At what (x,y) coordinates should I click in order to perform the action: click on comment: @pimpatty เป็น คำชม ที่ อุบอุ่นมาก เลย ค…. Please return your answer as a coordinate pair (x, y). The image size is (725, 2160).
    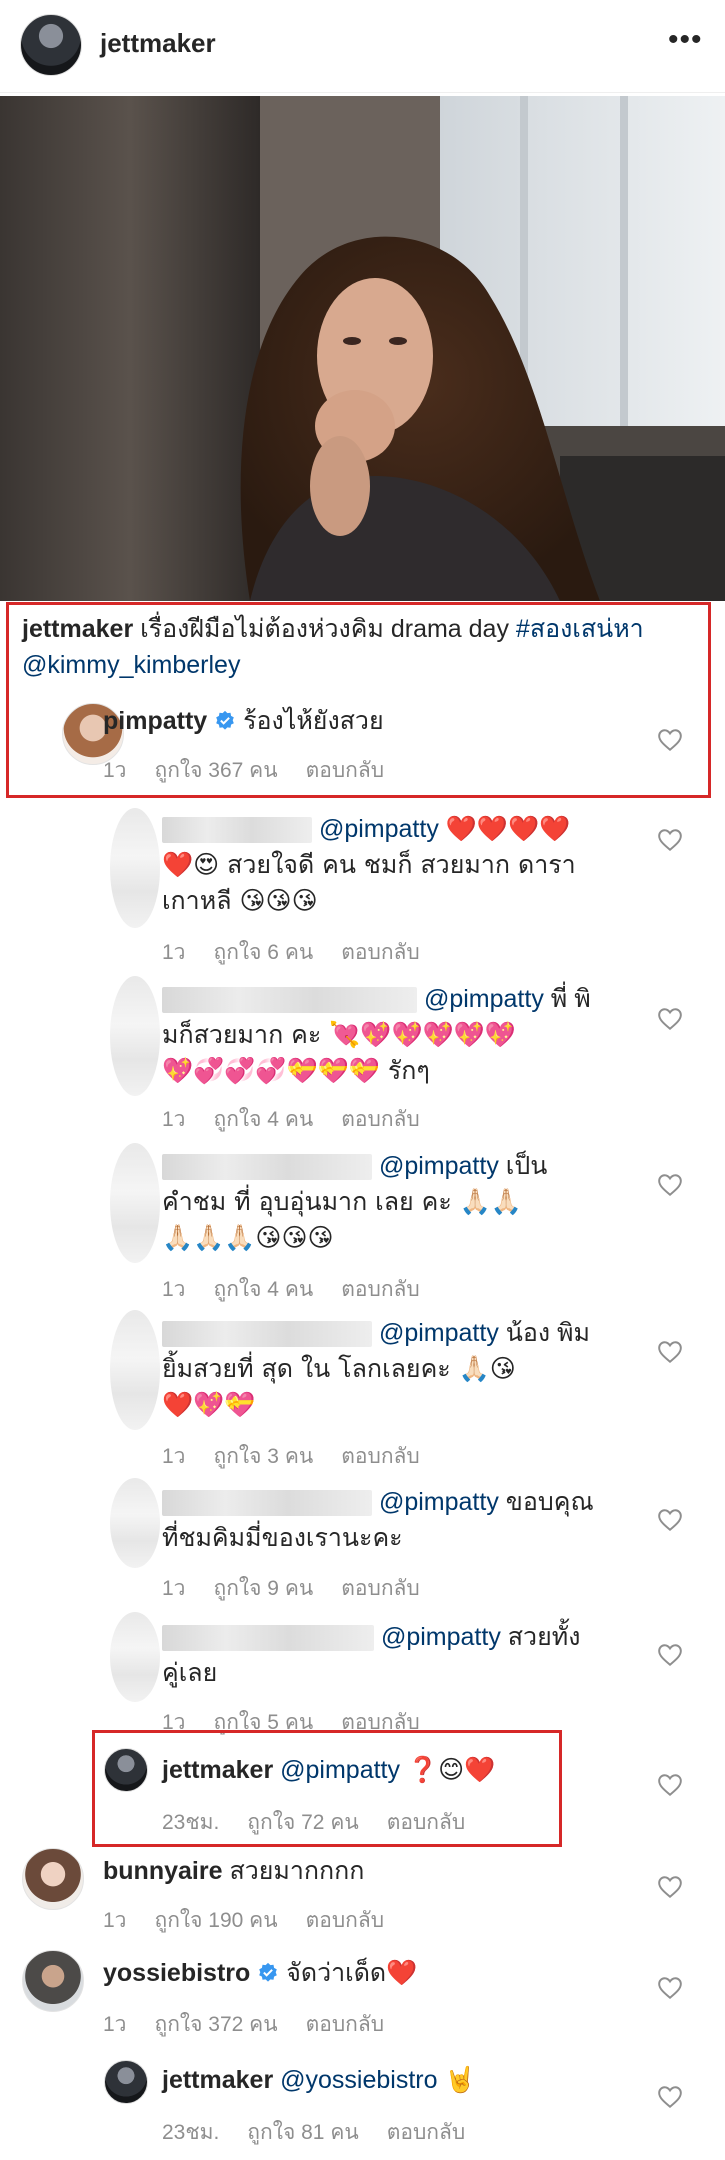
    Looking at the image, I should click on (397, 1202).